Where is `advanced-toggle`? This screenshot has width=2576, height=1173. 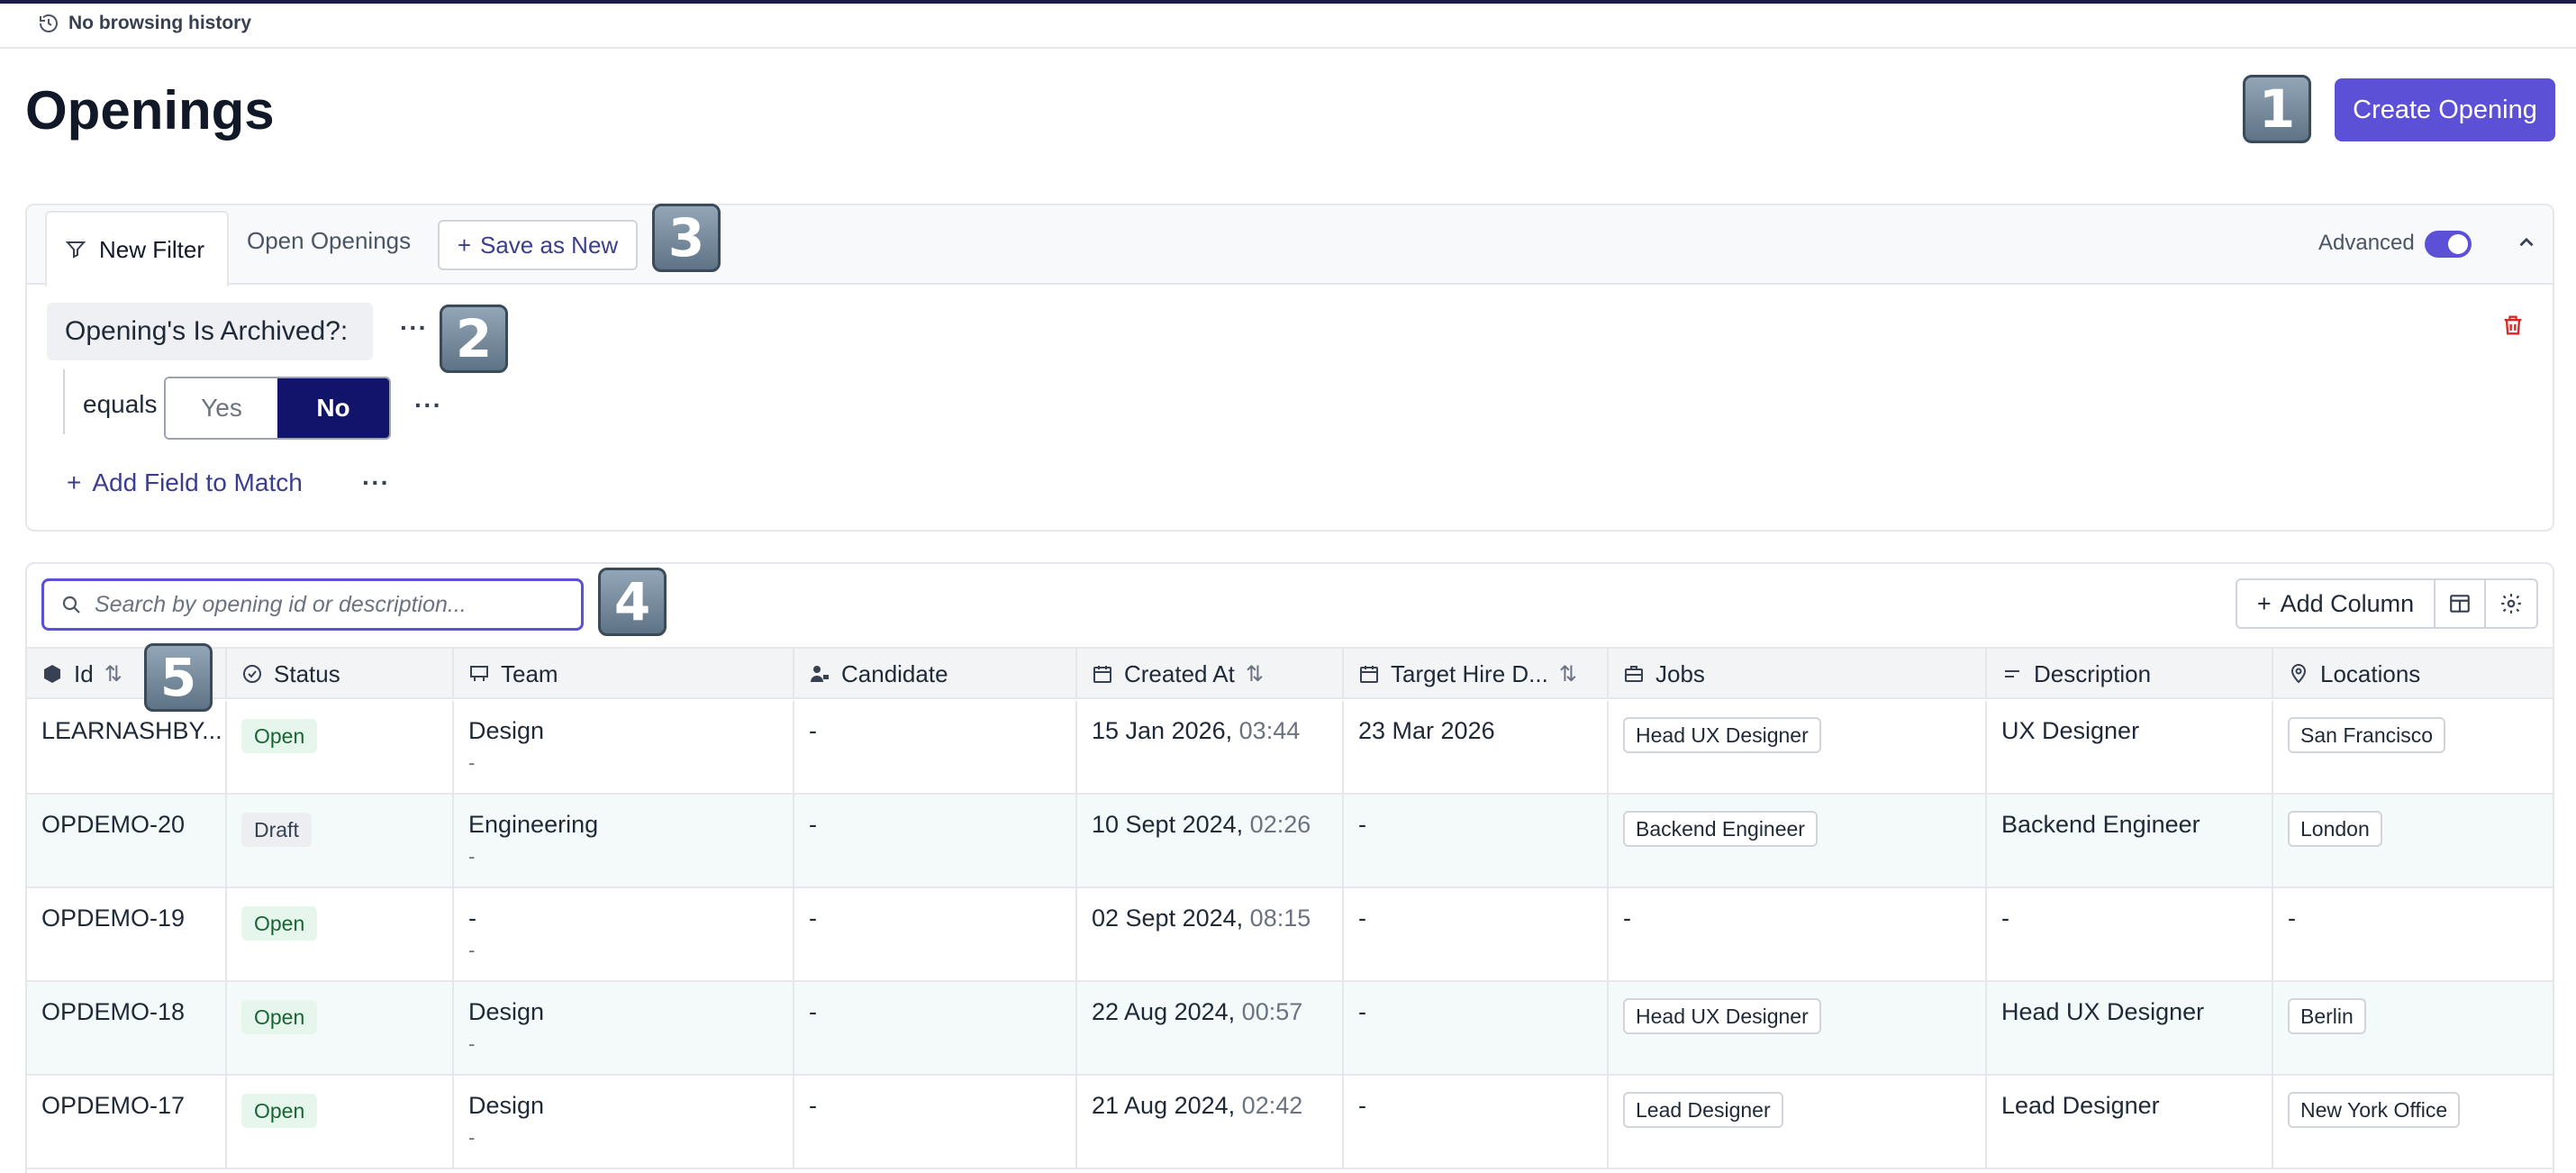 advanced-toggle is located at coordinates (2449, 245).